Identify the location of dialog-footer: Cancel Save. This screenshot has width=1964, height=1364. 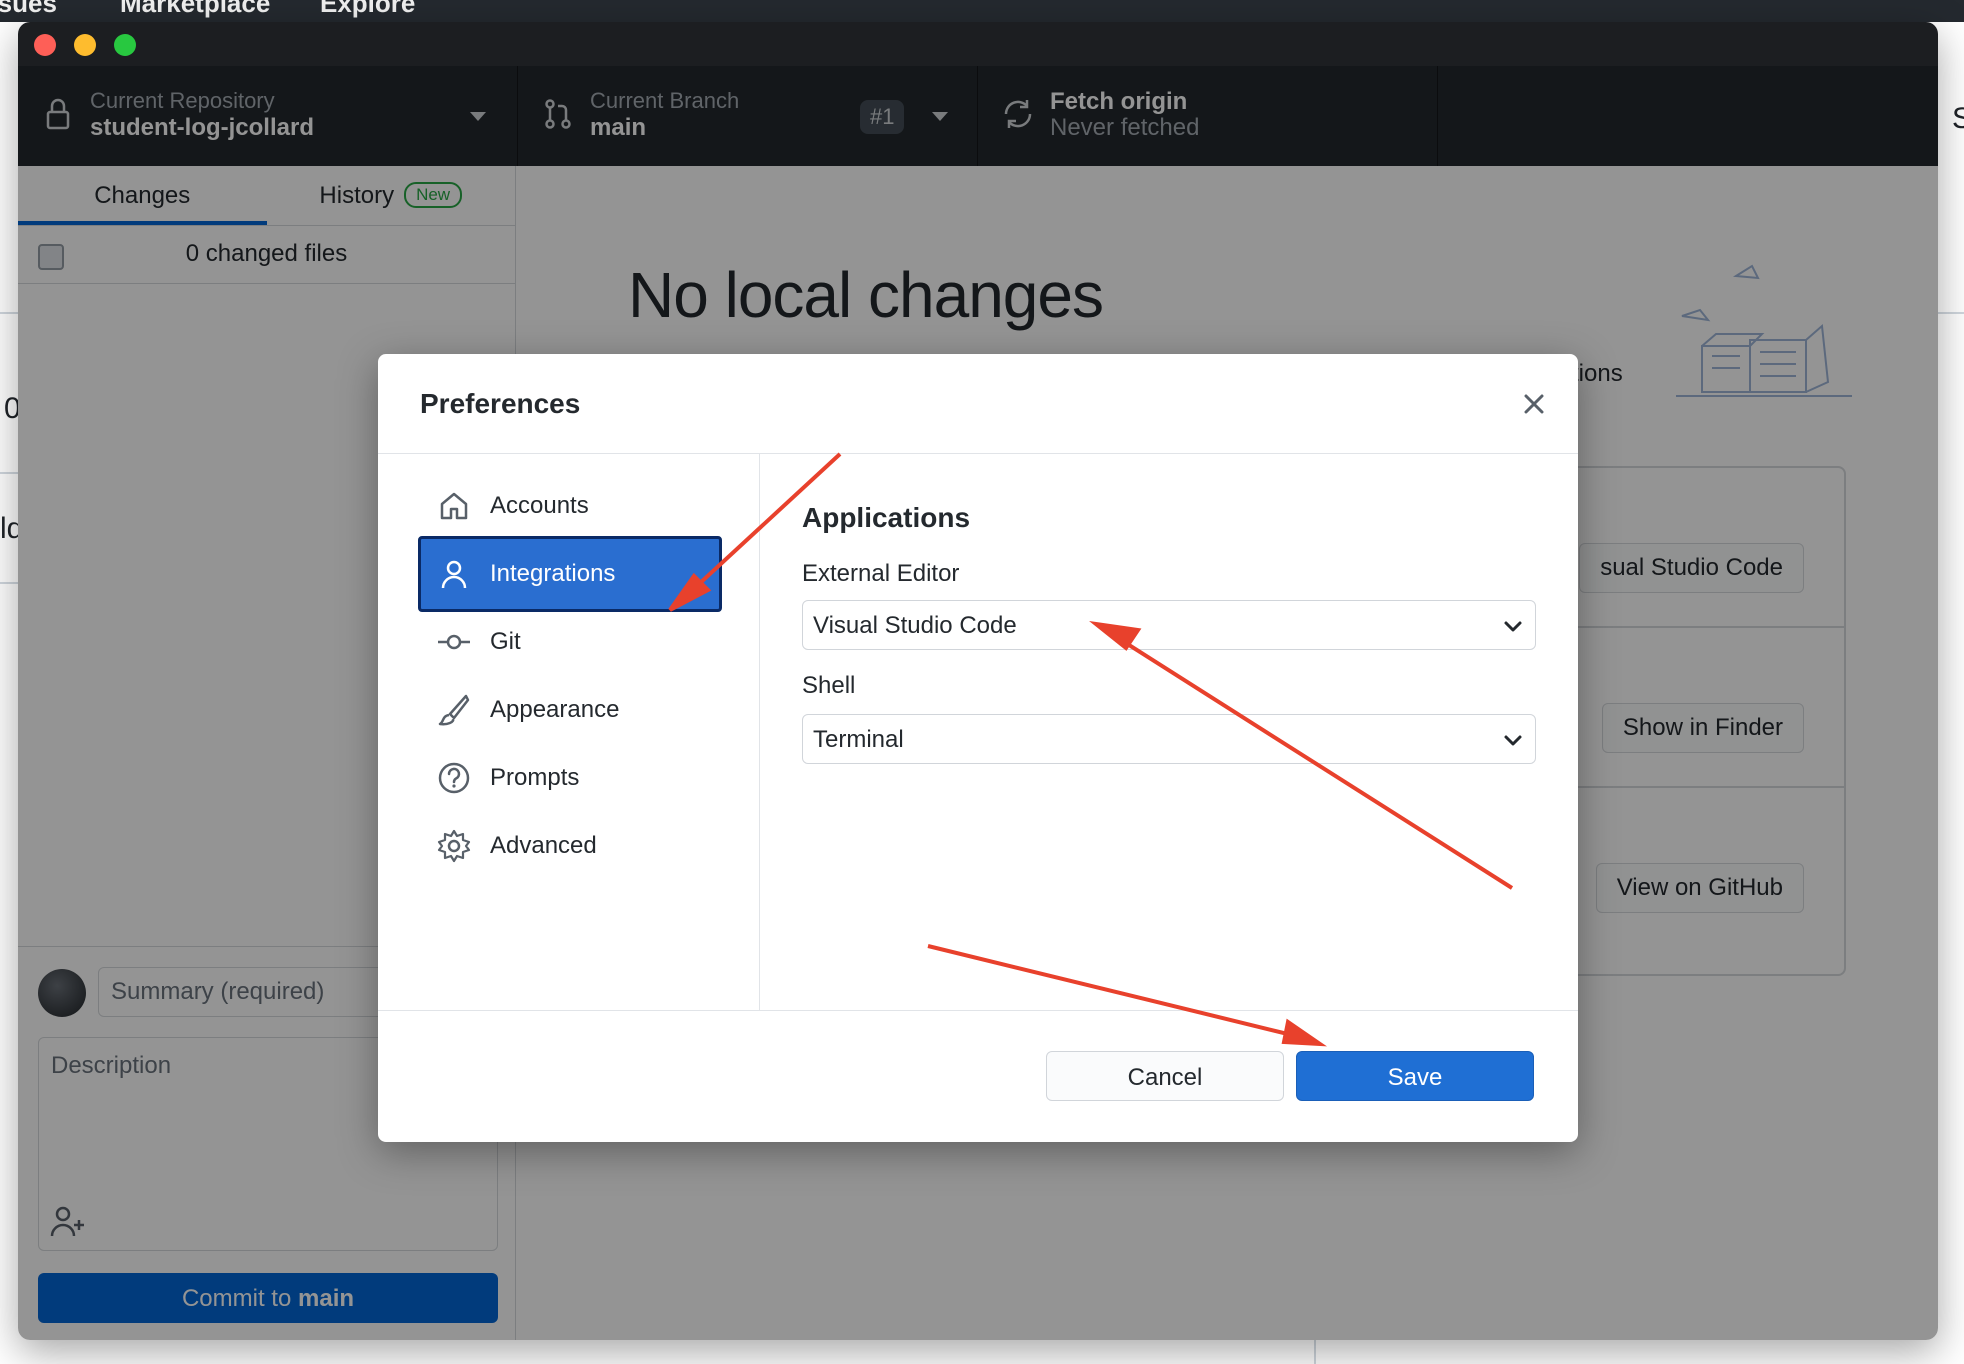
(978, 1076).